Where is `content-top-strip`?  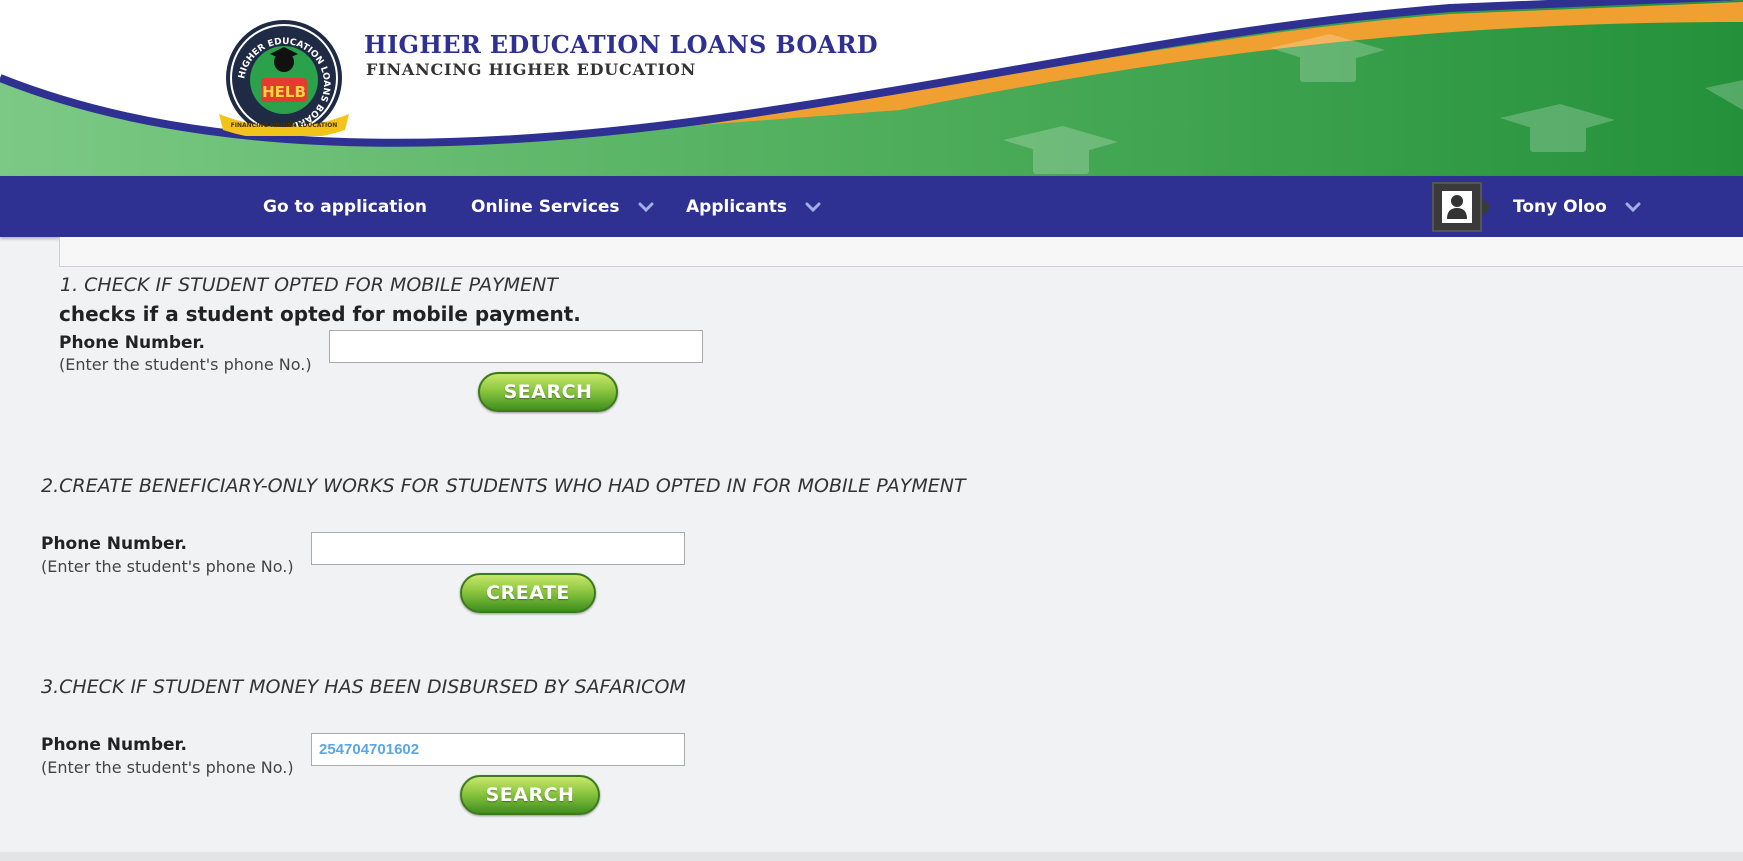 content-top-strip is located at coordinates (901, 252).